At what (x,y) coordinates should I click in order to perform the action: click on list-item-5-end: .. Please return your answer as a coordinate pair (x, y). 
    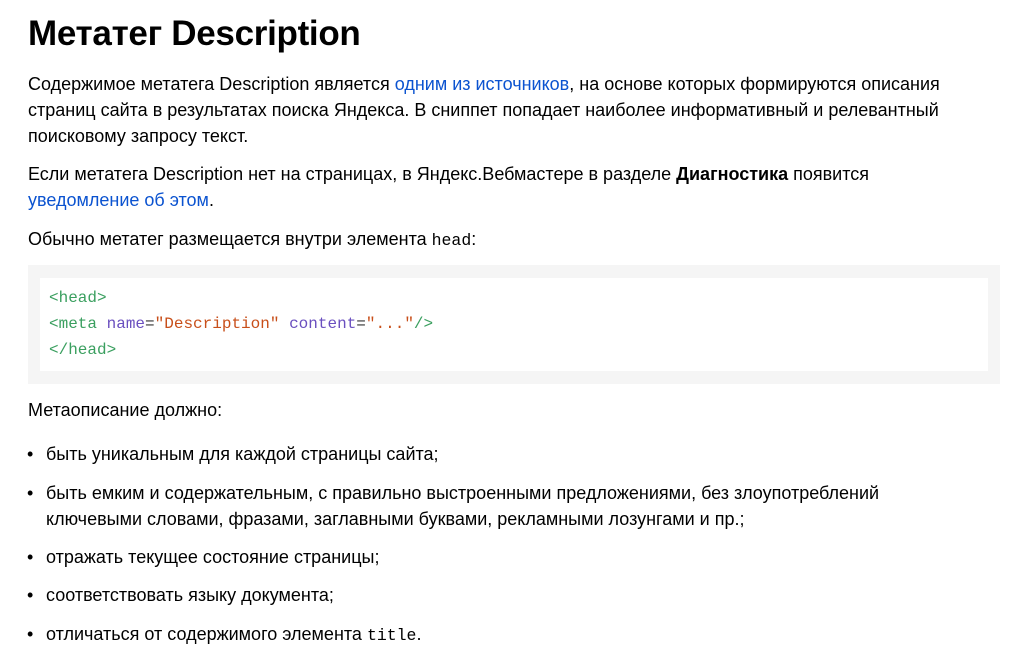
    Looking at the image, I should click on (419, 634).